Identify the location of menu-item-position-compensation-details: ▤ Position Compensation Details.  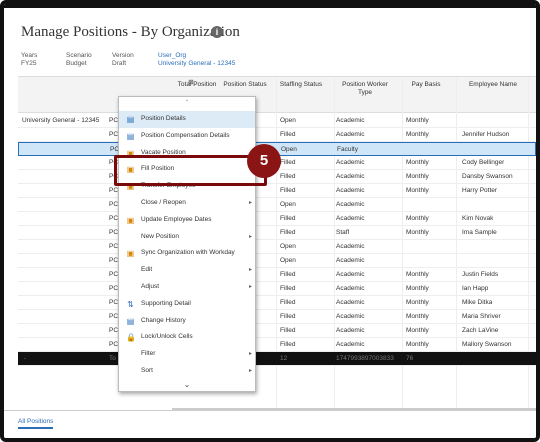
(187, 136).